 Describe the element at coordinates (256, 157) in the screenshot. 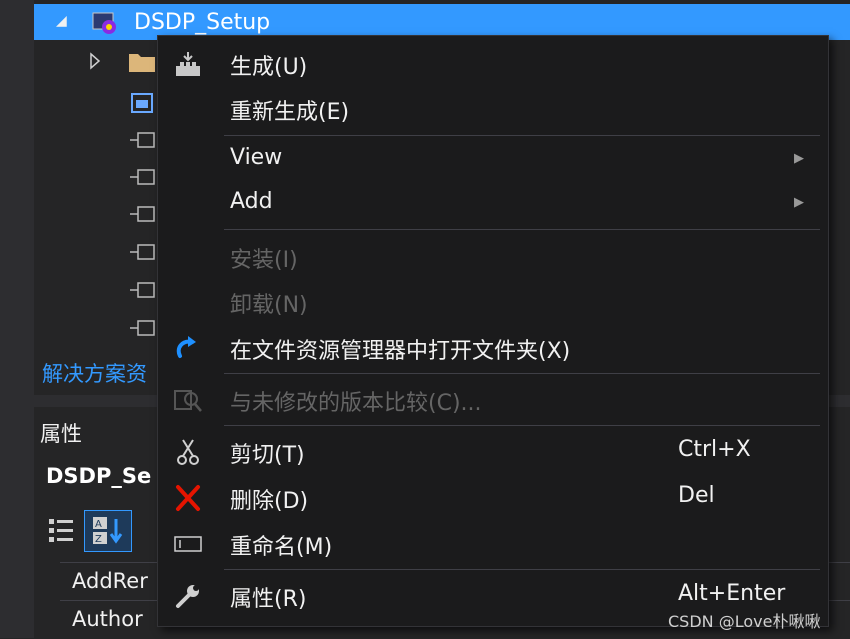

I see `menu-item-label: View` at that location.